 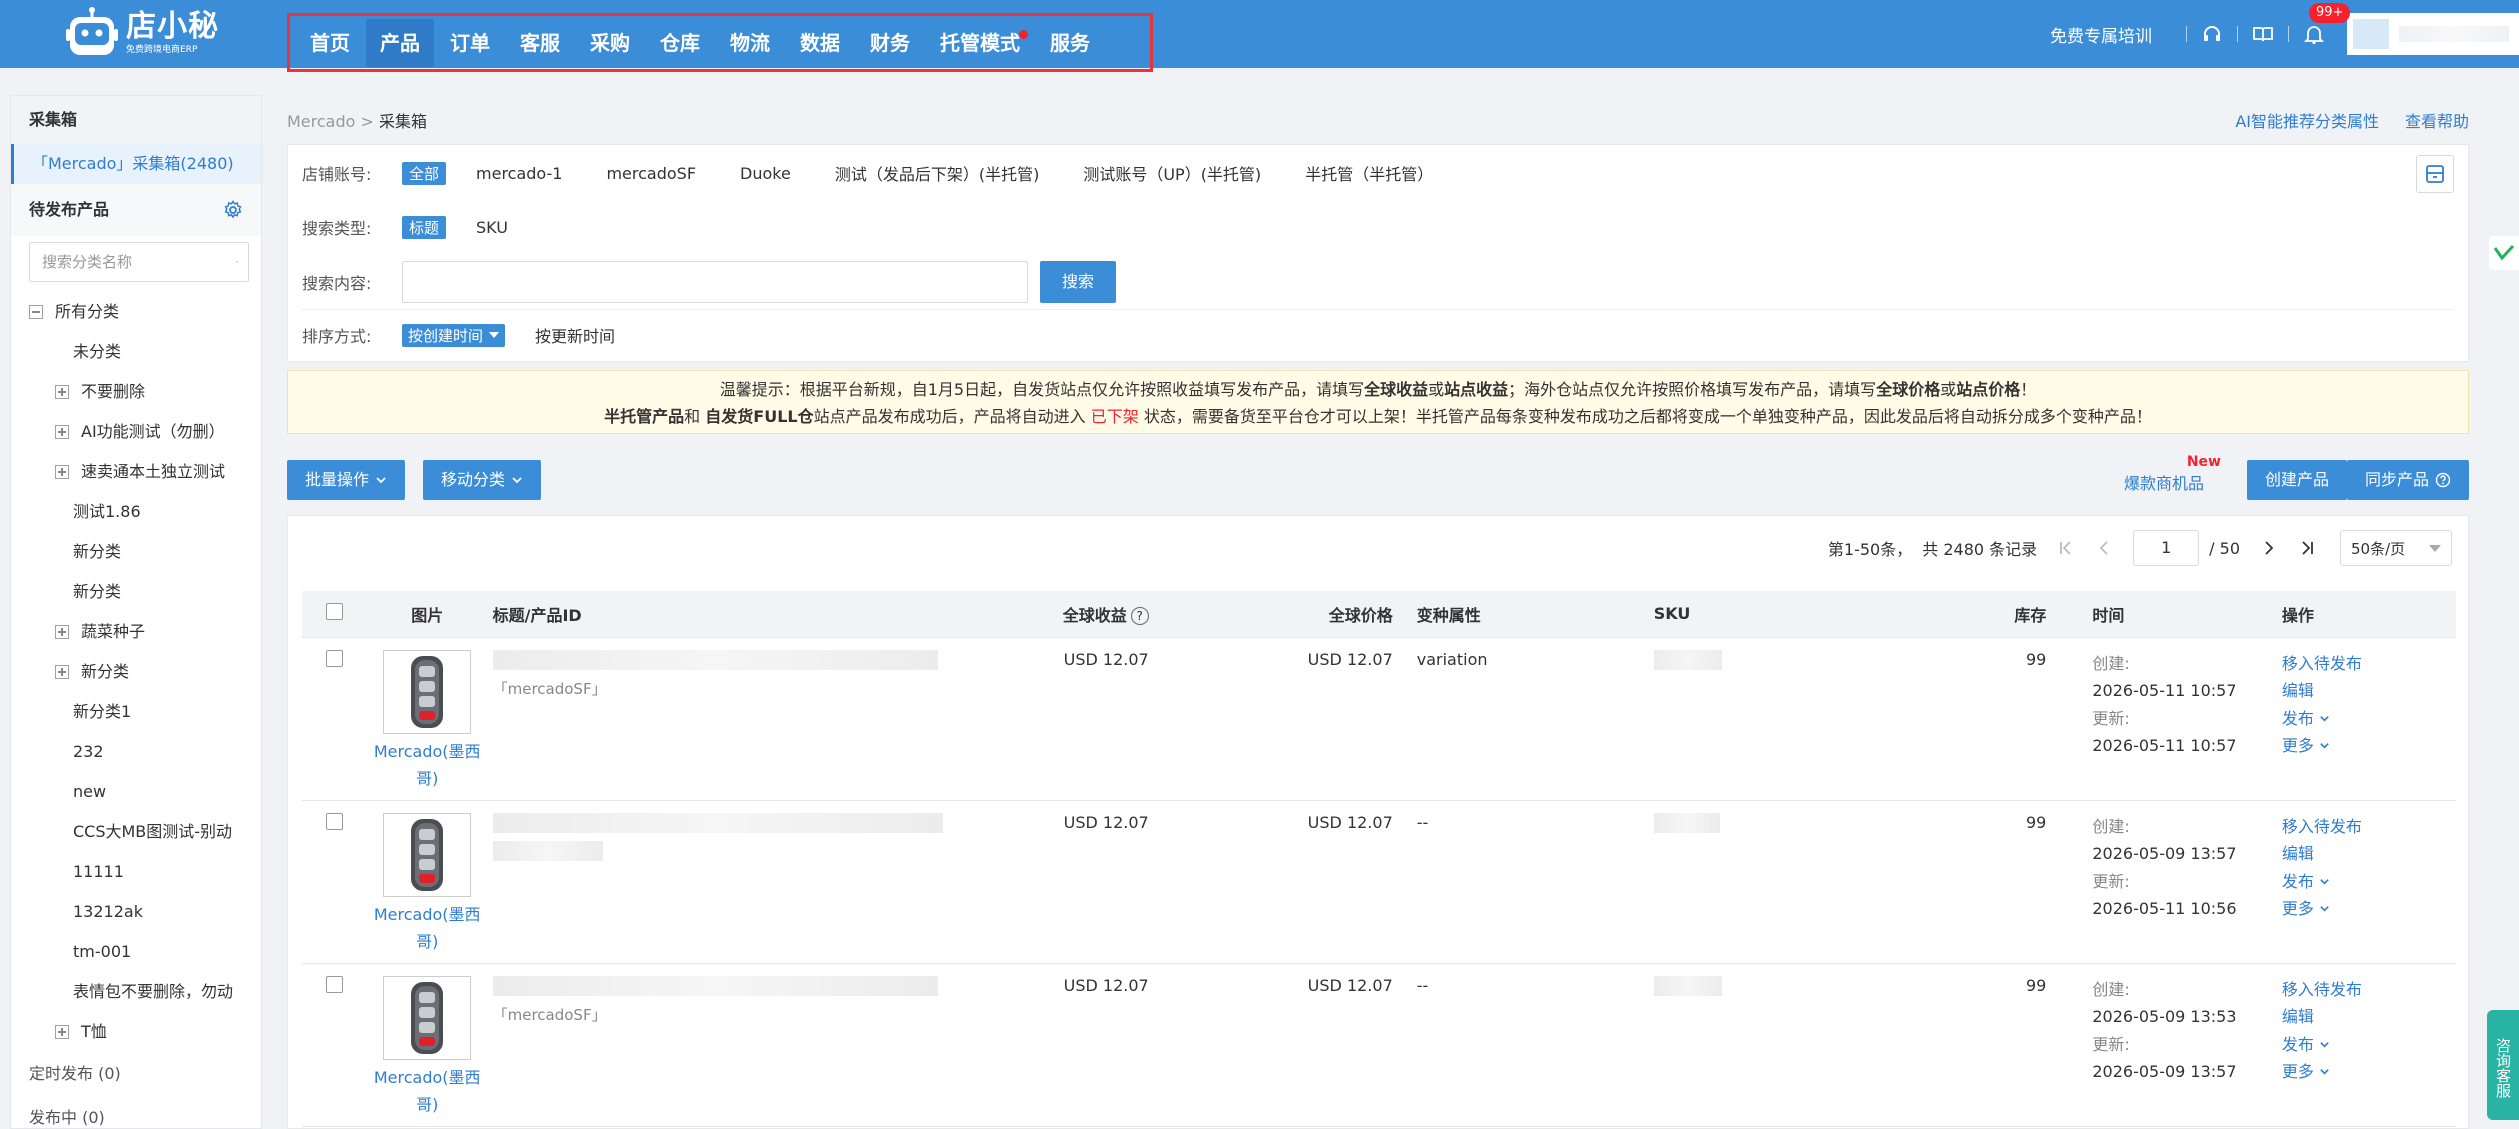 I want to click on search-type-sku: SKU, so click(x=492, y=227).